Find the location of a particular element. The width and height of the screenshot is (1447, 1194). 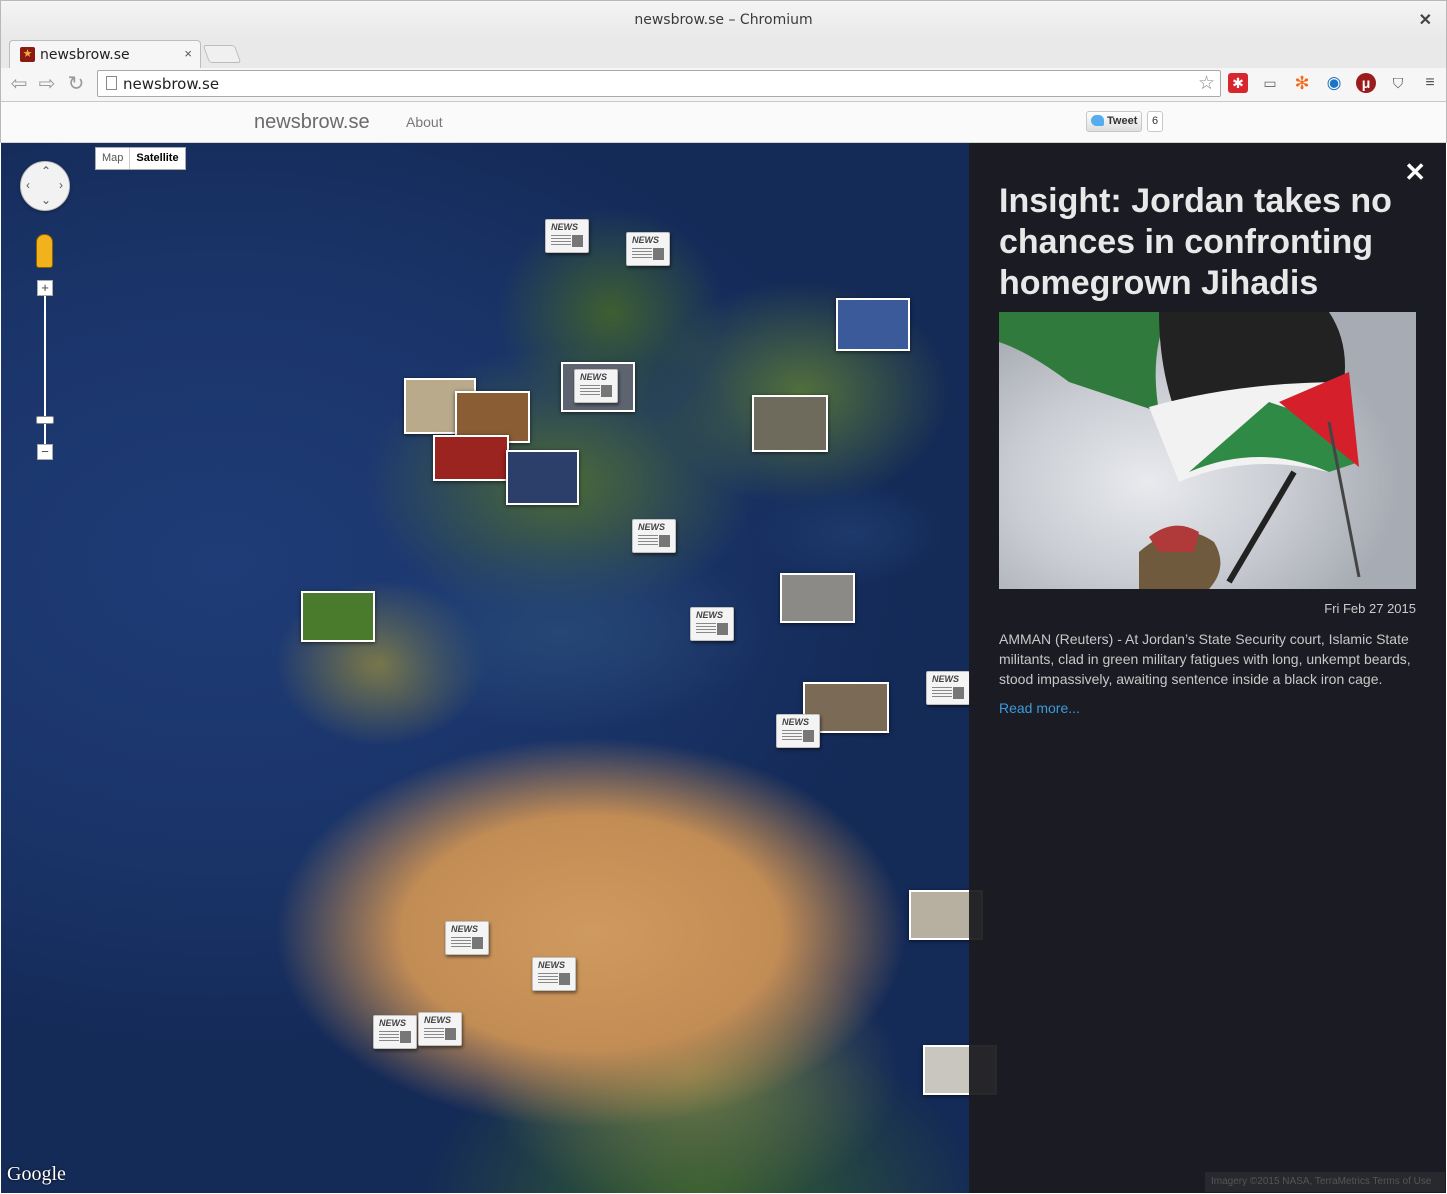

star-icon: ☆ is located at coordinates (1206, 83).